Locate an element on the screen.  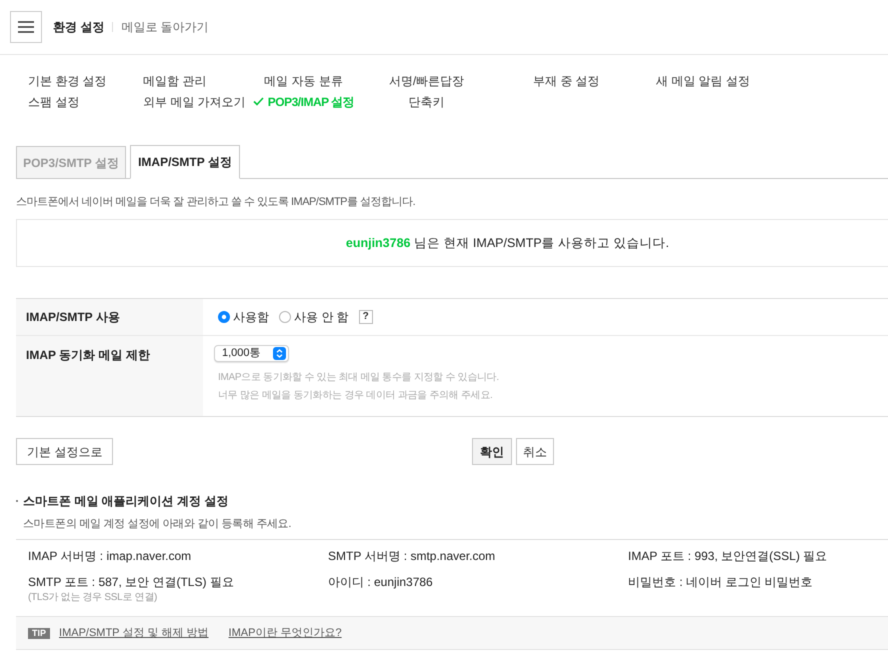
settings-nav-link: 메일함 관리 is located at coordinates (174, 81).